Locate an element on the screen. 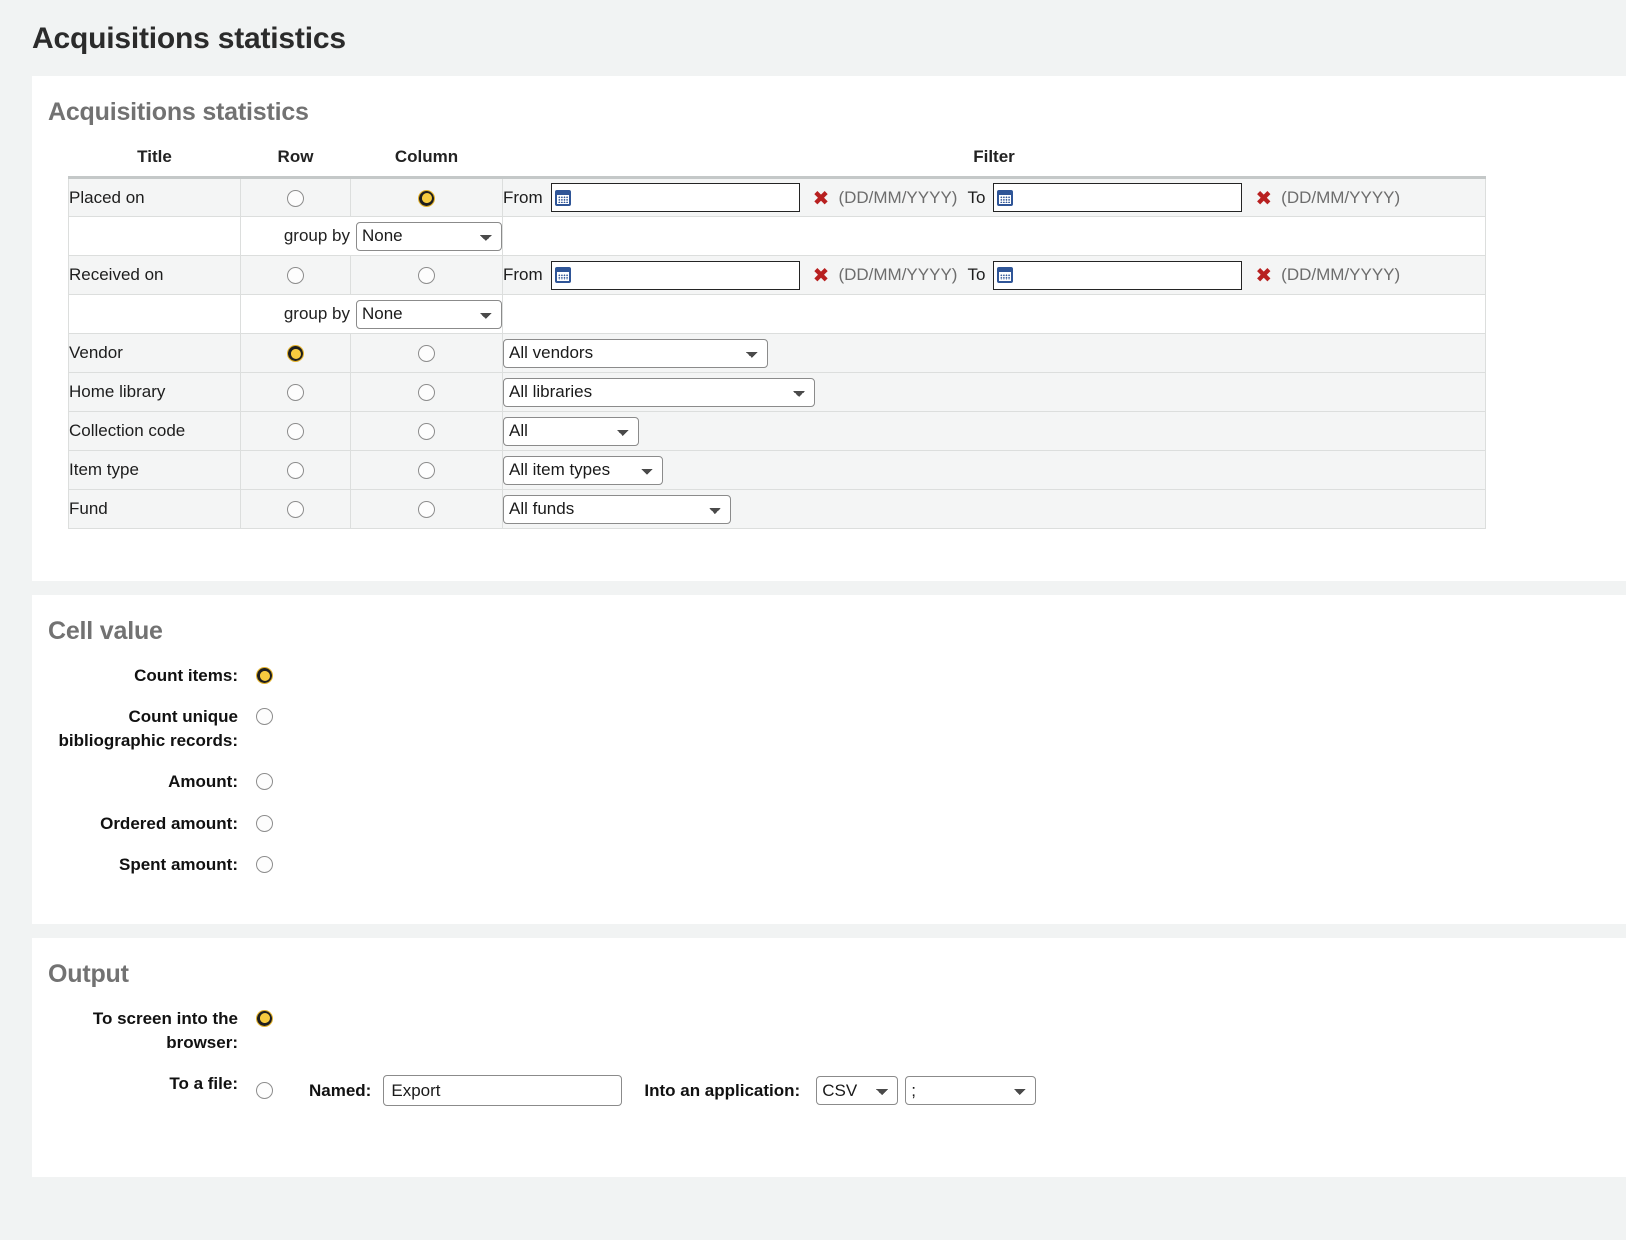 The width and height of the screenshot is (1626, 1240). received-on-groupby-cell: group by None is located at coordinates (371, 314).